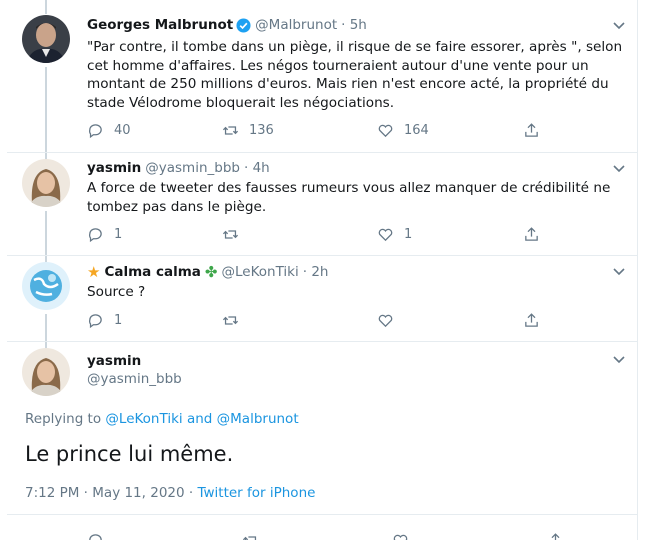 Image resolution: width=658 pixels, height=540 pixels. Describe the element at coordinates (416, 130) in the screenshot. I see `like-count: 164` at that location.